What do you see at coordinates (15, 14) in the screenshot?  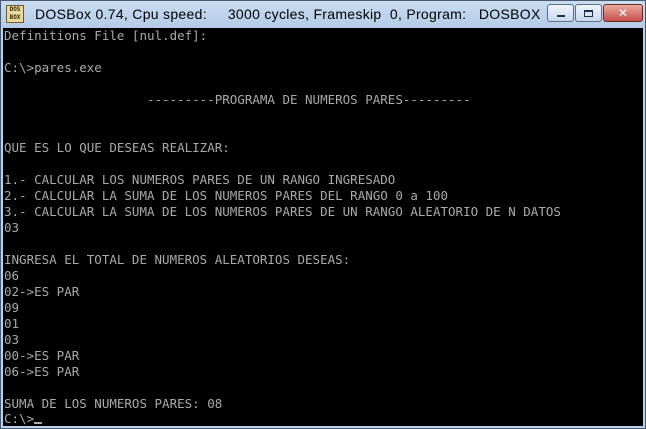 I see `dosbox-icon: DOS BOX` at bounding box center [15, 14].